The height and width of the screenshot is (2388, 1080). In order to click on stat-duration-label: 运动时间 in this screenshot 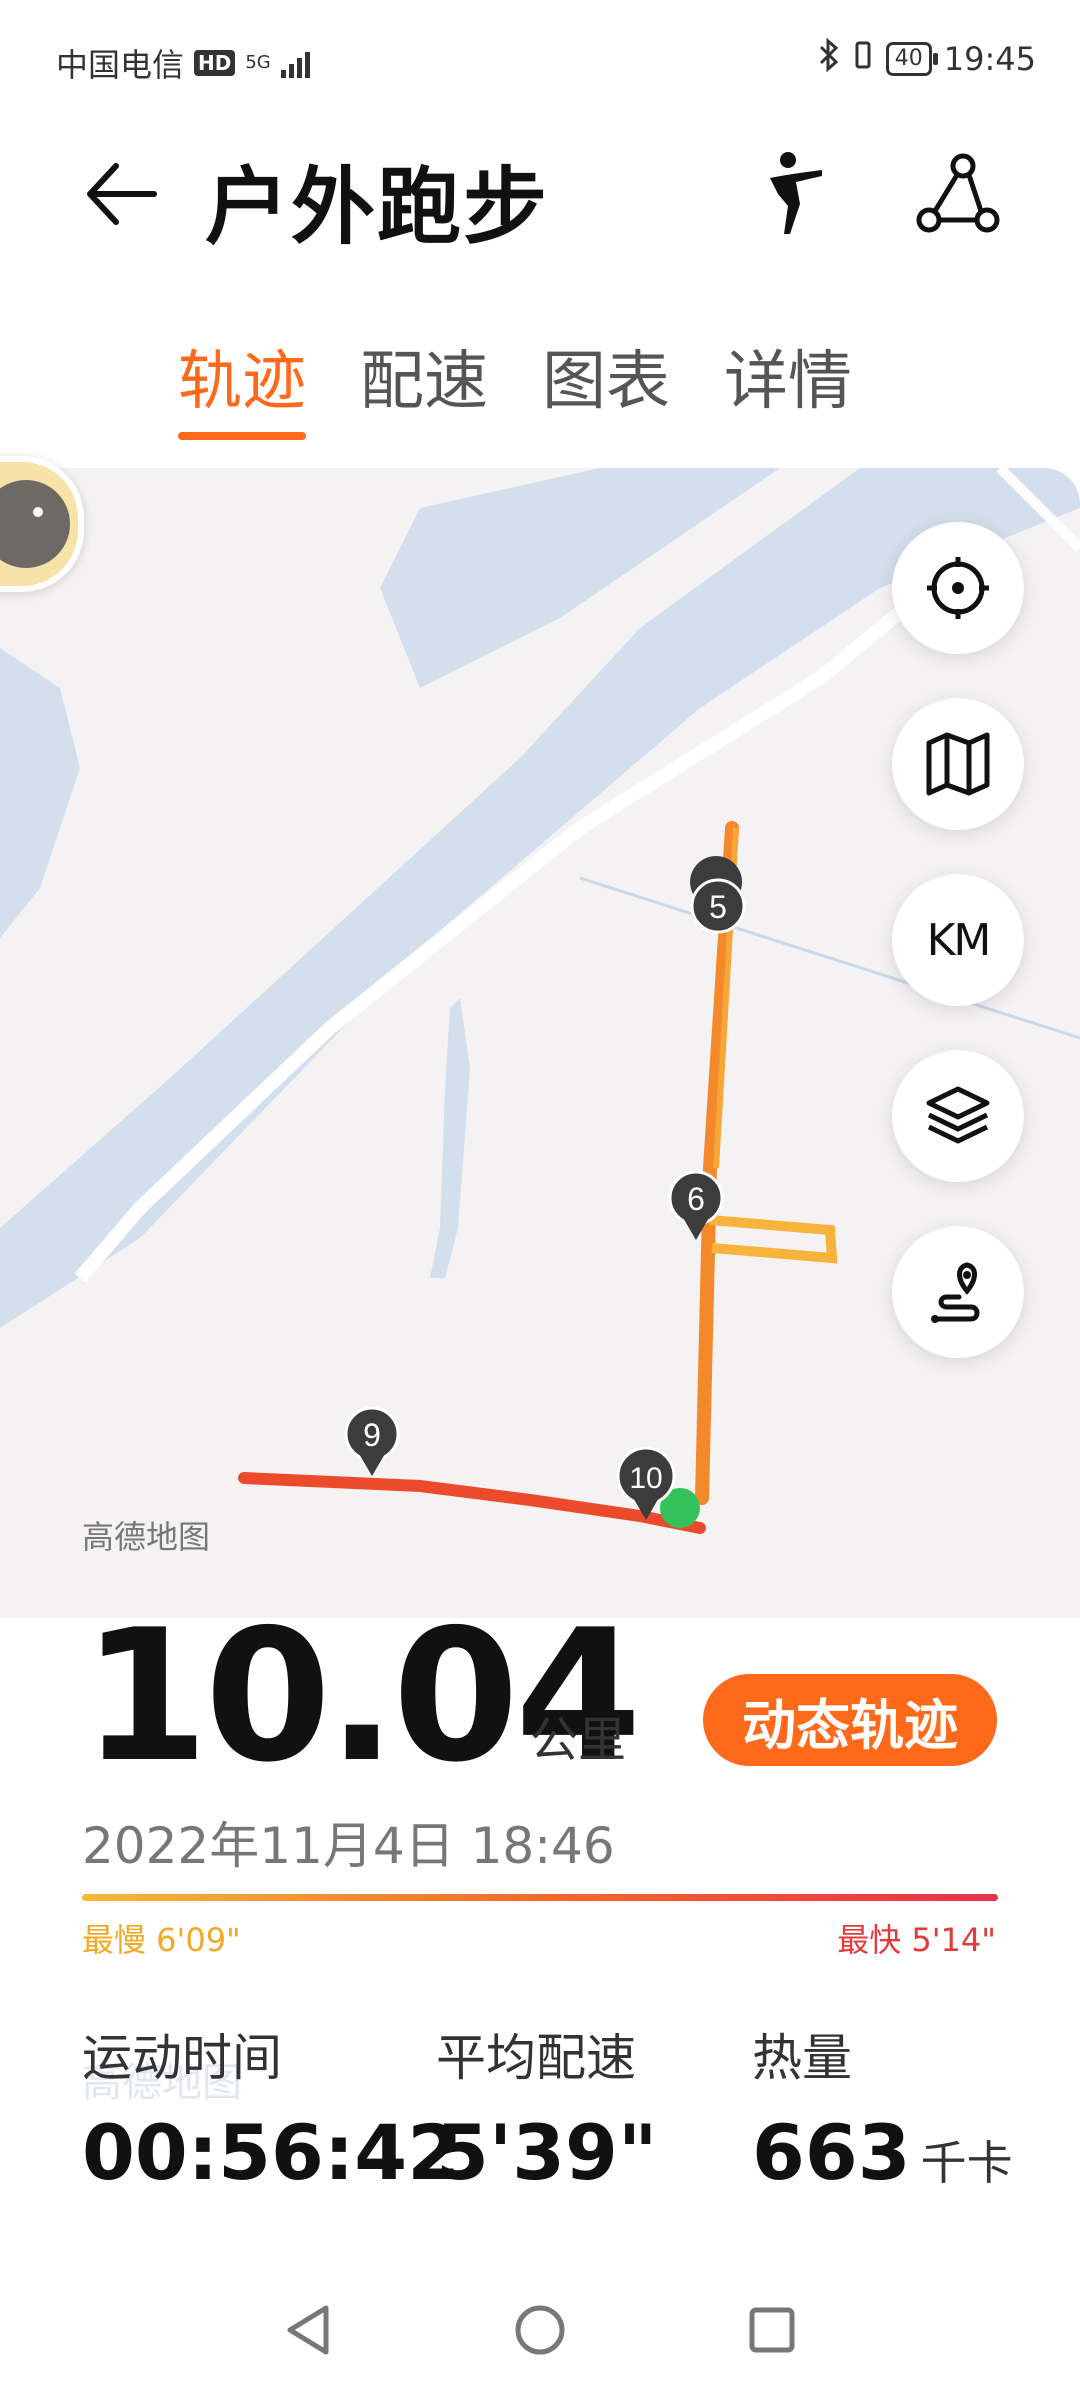, I will do `click(182, 2058)`.